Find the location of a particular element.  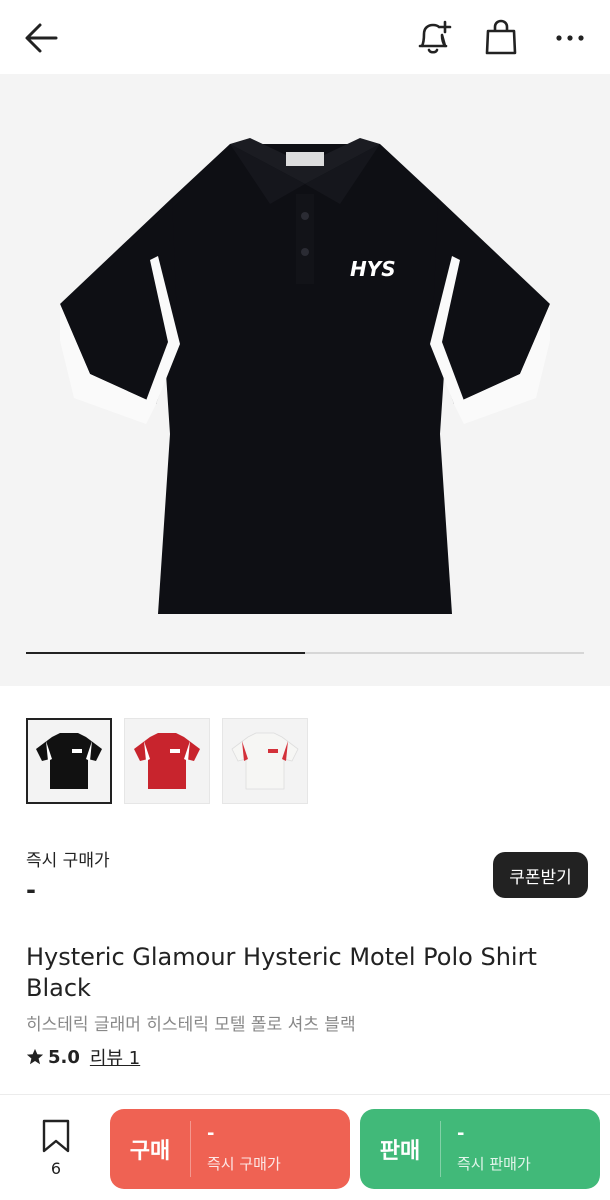

bookmark-icon is located at coordinates (56, 1136).